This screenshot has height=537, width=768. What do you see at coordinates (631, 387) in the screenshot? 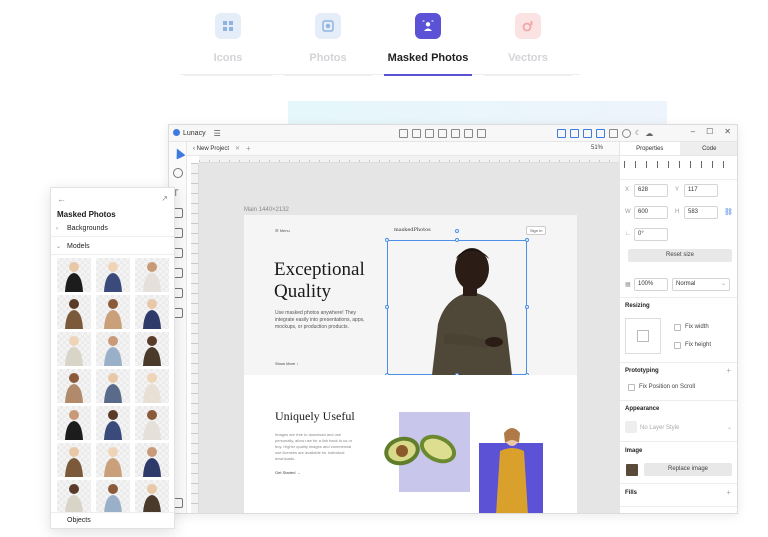
I see `fix-position-checkbox` at bounding box center [631, 387].